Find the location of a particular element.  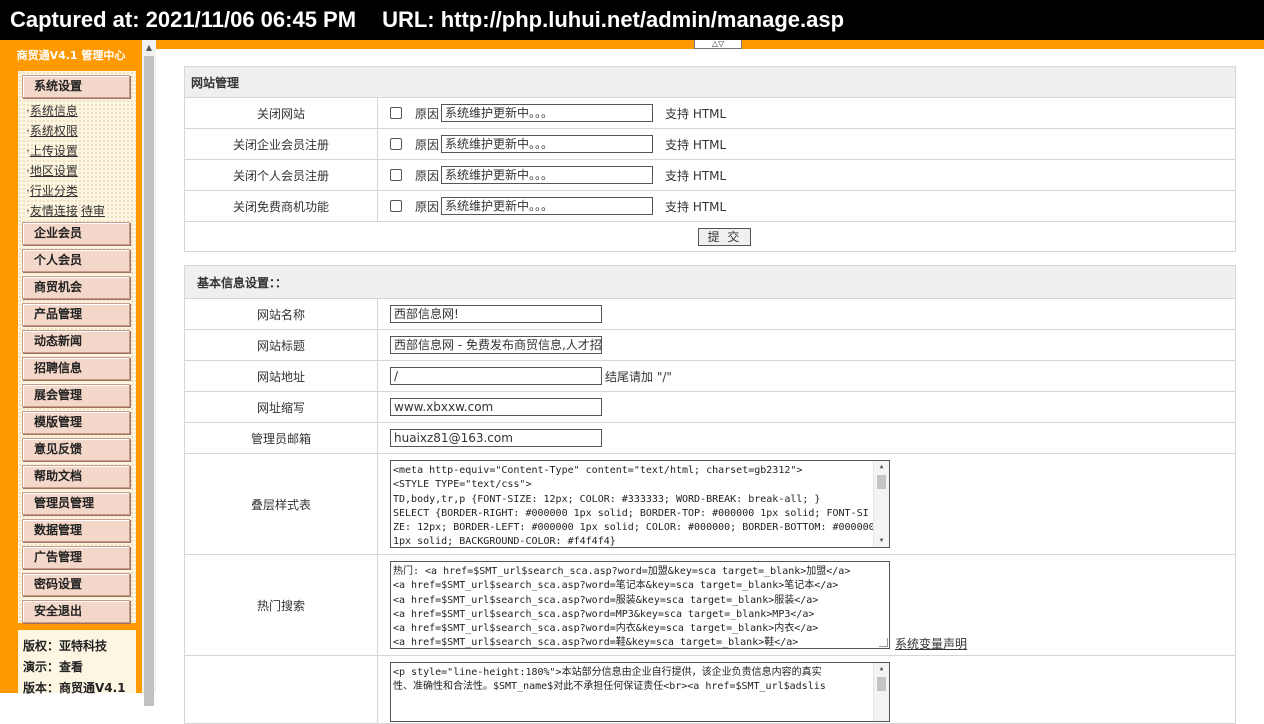

capture-time: Captured at: 2021/11/06 06:45 PM is located at coordinates (183, 19).